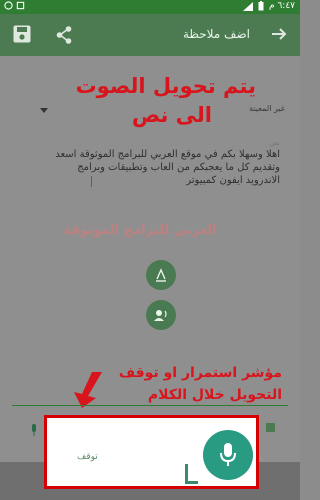 The width and height of the screenshot is (320, 500). What do you see at coordinates (150, 405) in the screenshot?
I see `input-underline` at bounding box center [150, 405].